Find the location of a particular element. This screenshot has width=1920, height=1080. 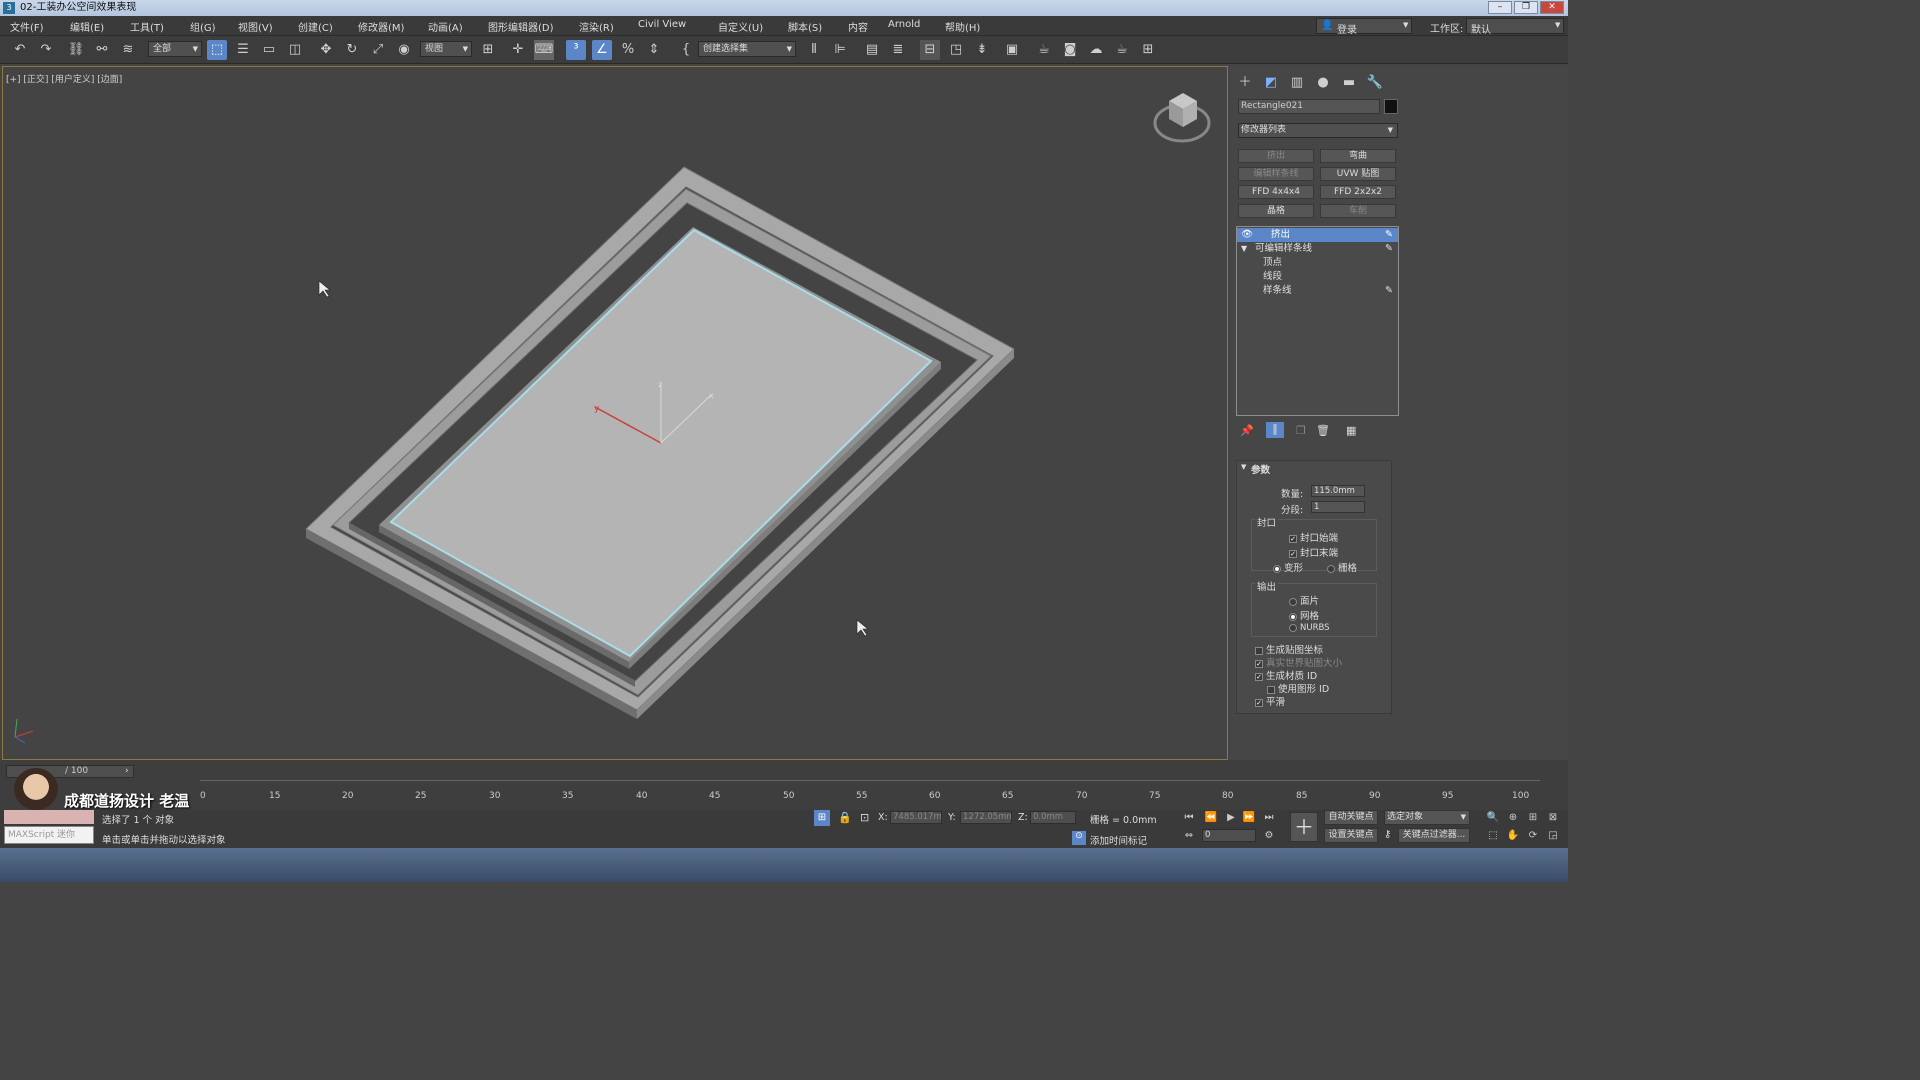

menu-create: 创建(C) is located at coordinates (315, 26).